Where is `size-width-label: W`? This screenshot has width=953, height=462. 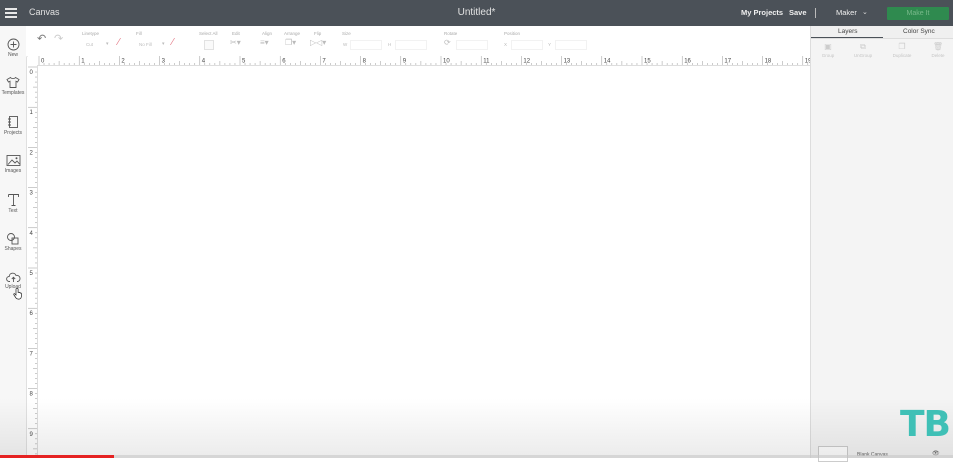 size-width-label: W is located at coordinates (345, 44).